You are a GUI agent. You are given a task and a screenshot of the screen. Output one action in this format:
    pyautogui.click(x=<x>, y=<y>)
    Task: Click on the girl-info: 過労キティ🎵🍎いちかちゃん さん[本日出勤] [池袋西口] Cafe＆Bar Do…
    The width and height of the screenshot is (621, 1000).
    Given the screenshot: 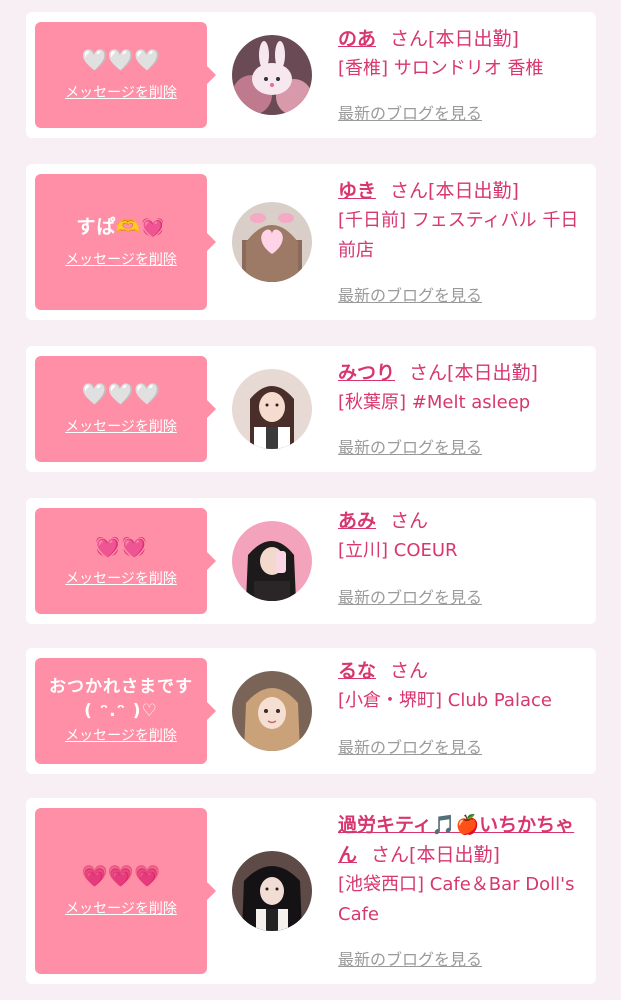 What is the action you would take?
    pyautogui.click(x=463, y=870)
    